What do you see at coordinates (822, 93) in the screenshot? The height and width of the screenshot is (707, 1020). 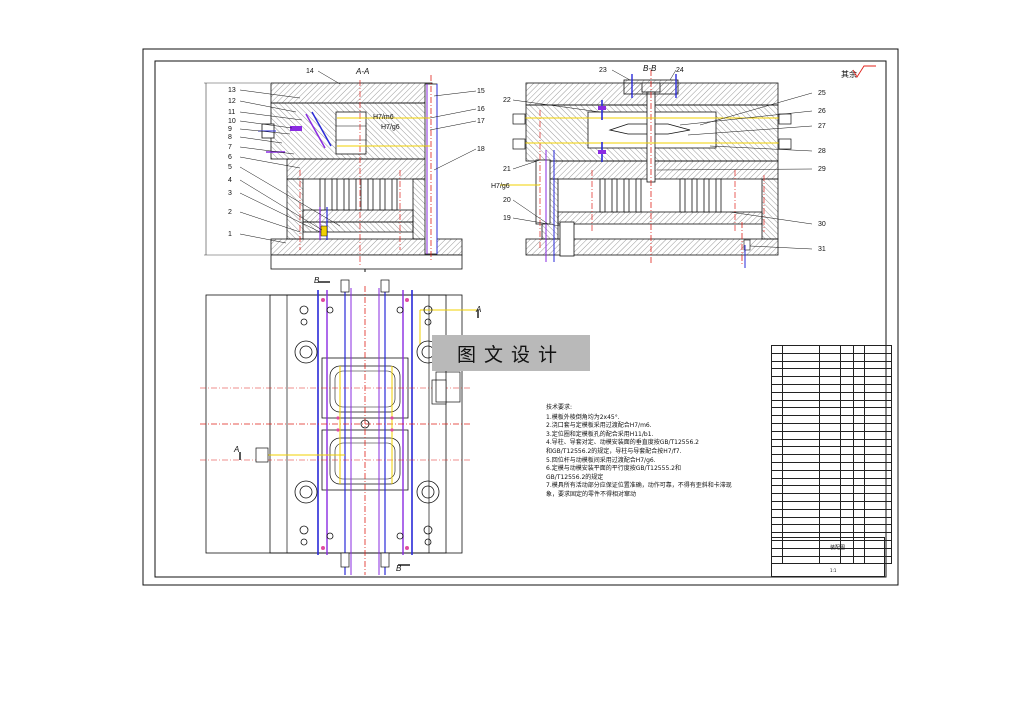 I see `part-number-25: 25` at bounding box center [822, 93].